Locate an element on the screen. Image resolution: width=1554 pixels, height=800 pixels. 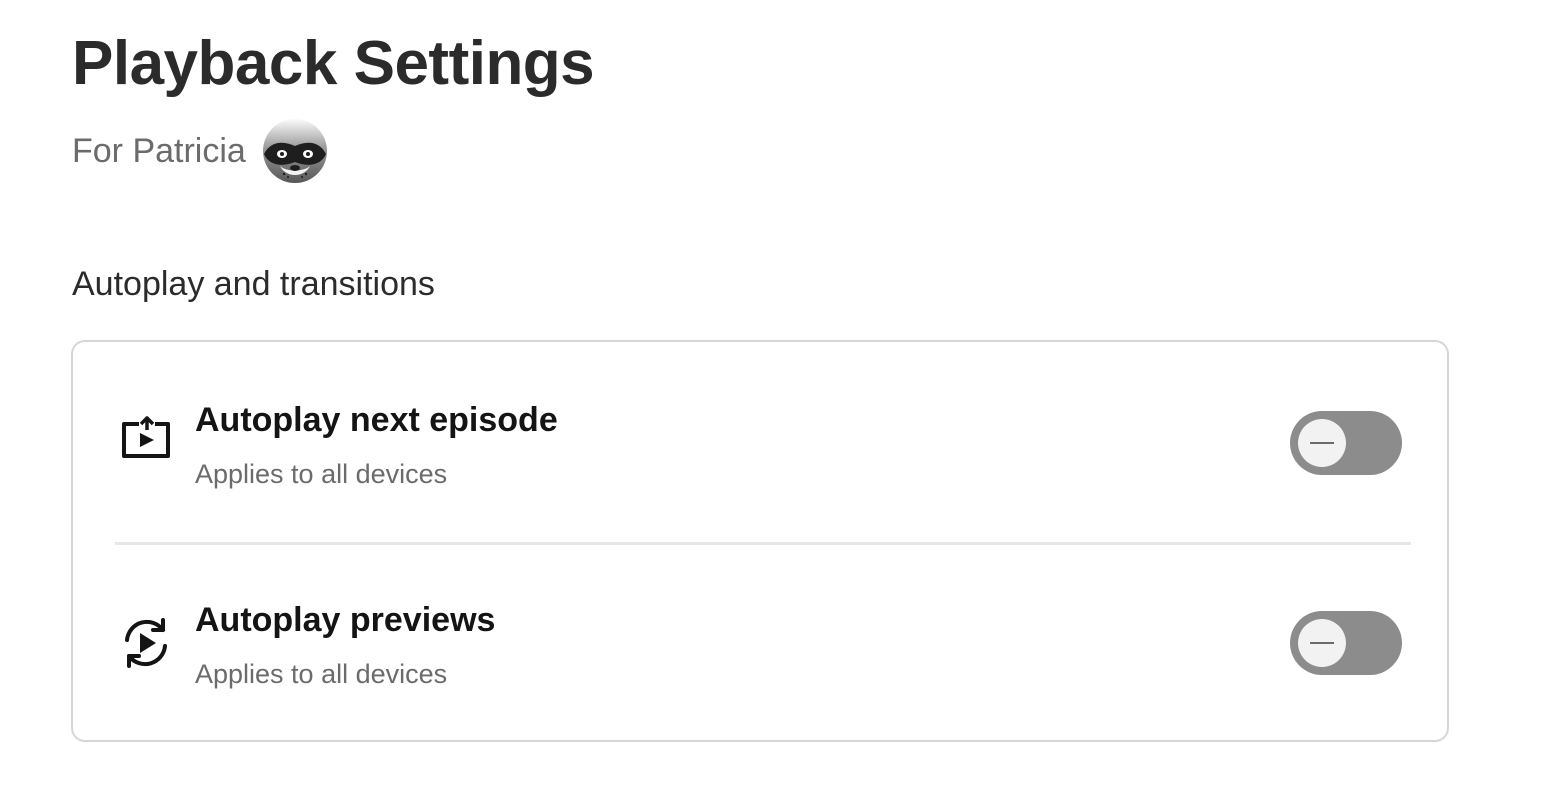
autoplay-previews-icon is located at coordinates (146, 643).